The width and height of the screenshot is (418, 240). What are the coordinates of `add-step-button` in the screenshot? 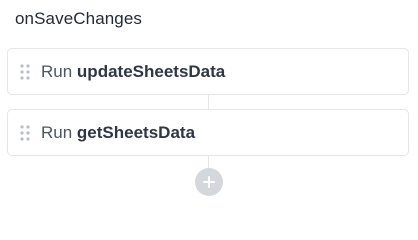 It's located at (209, 182).